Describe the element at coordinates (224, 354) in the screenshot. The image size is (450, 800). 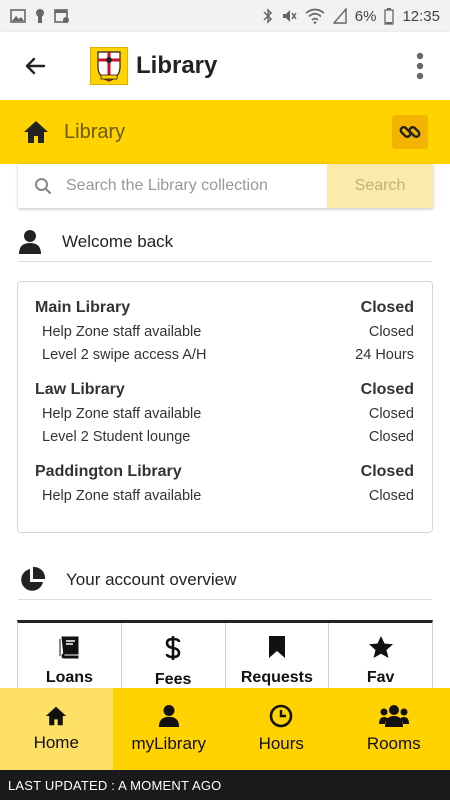
I see `service-row: Level 2 swipe access A/H 24 Hours` at that location.